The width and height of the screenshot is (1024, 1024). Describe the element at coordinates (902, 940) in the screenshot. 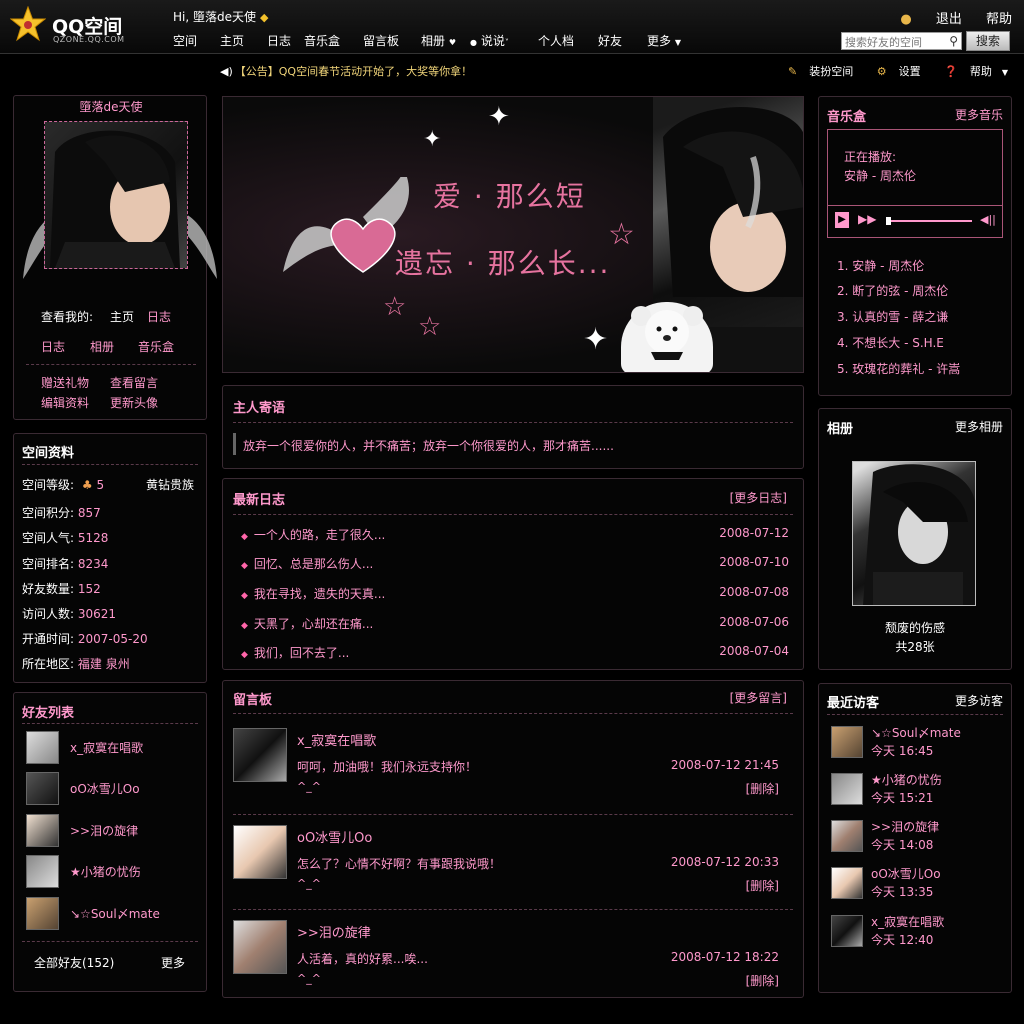

I see `visitor-time: 今天 12:40` at that location.